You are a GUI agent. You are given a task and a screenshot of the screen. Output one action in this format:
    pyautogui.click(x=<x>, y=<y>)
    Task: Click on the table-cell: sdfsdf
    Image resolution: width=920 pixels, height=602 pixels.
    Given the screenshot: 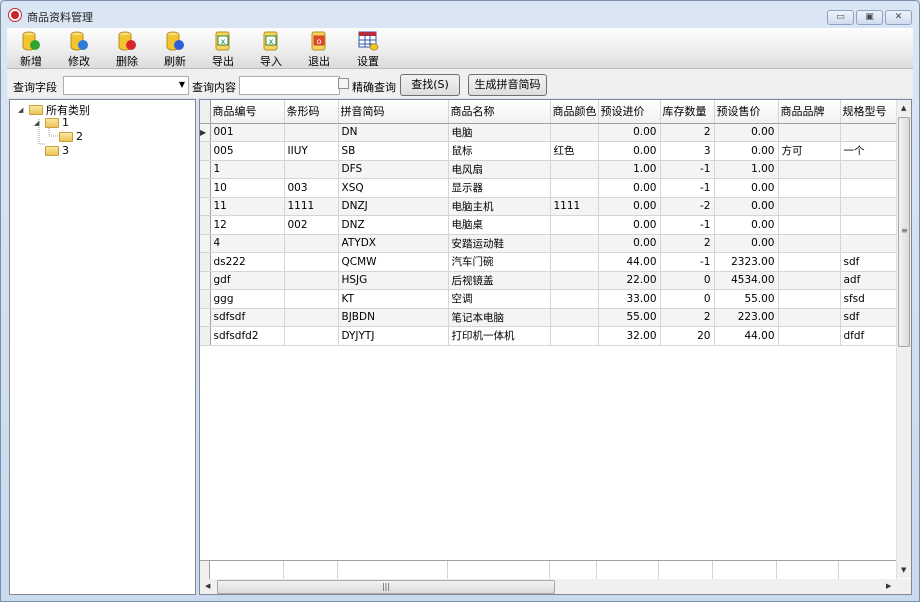 What is the action you would take?
    pyautogui.click(x=247, y=317)
    